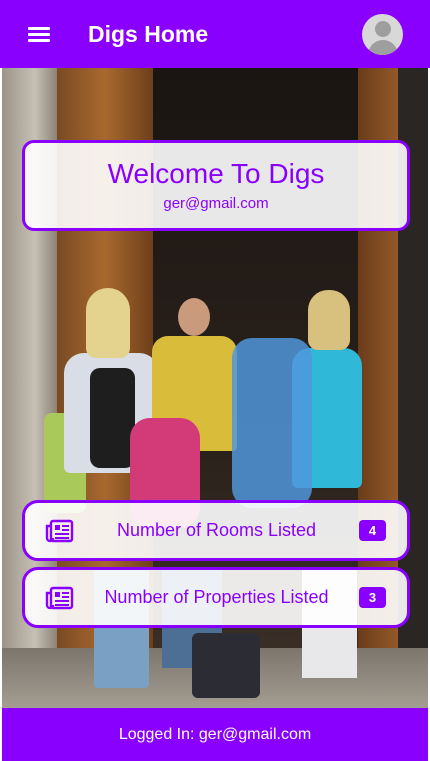  What do you see at coordinates (372, 597) in the screenshot?
I see `properties-count-badge: 3` at bounding box center [372, 597].